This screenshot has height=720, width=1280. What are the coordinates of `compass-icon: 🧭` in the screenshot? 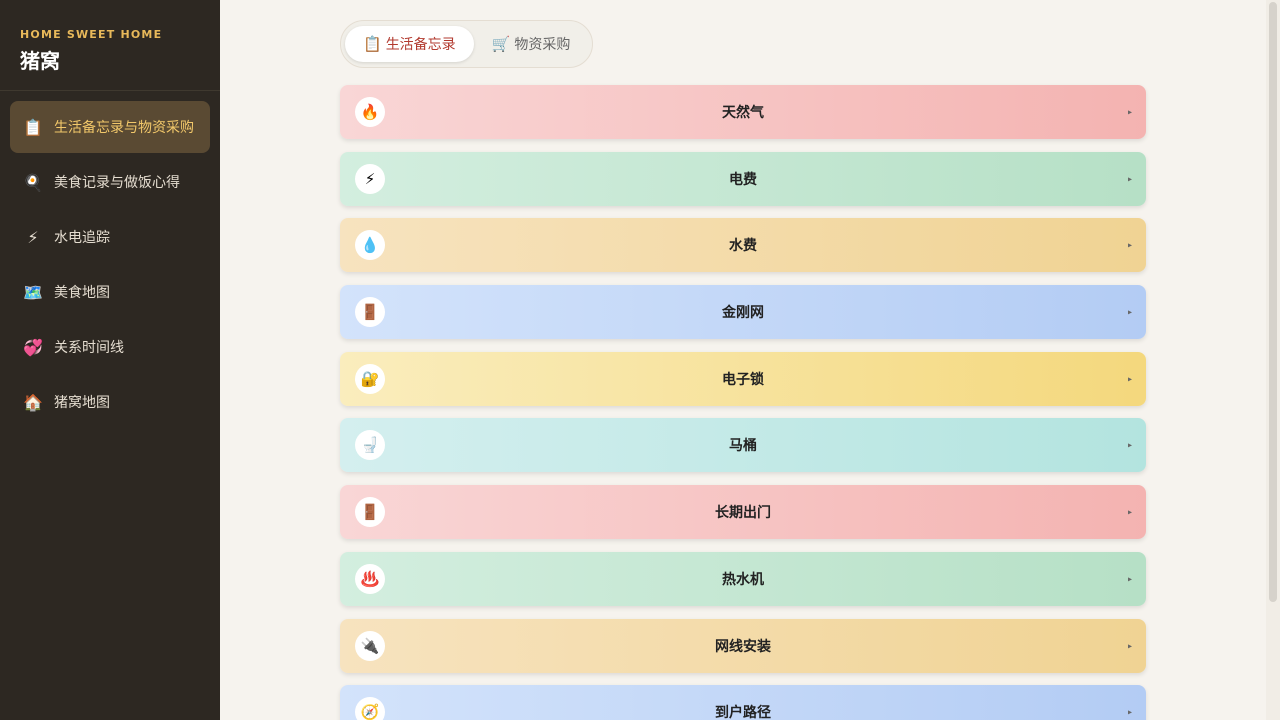 It's located at (370, 708).